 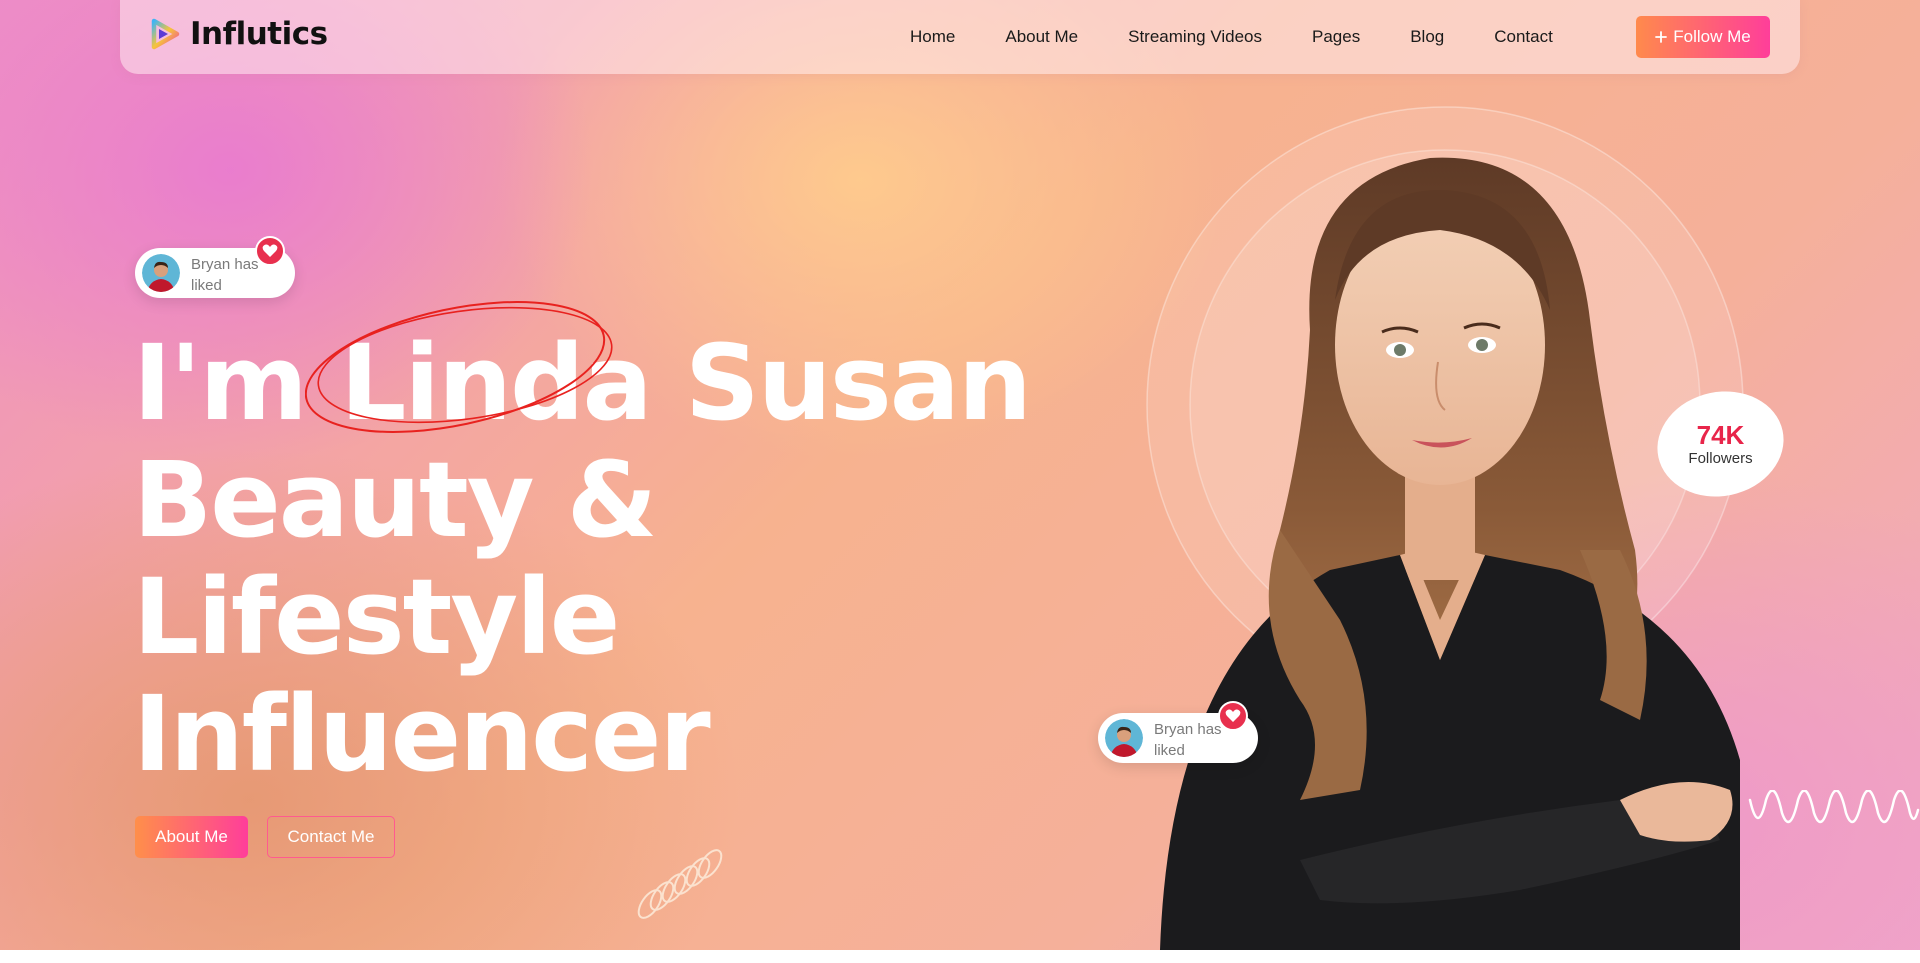 What do you see at coordinates (932, 37) in the screenshot?
I see `nav-link-home: Home` at bounding box center [932, 37].